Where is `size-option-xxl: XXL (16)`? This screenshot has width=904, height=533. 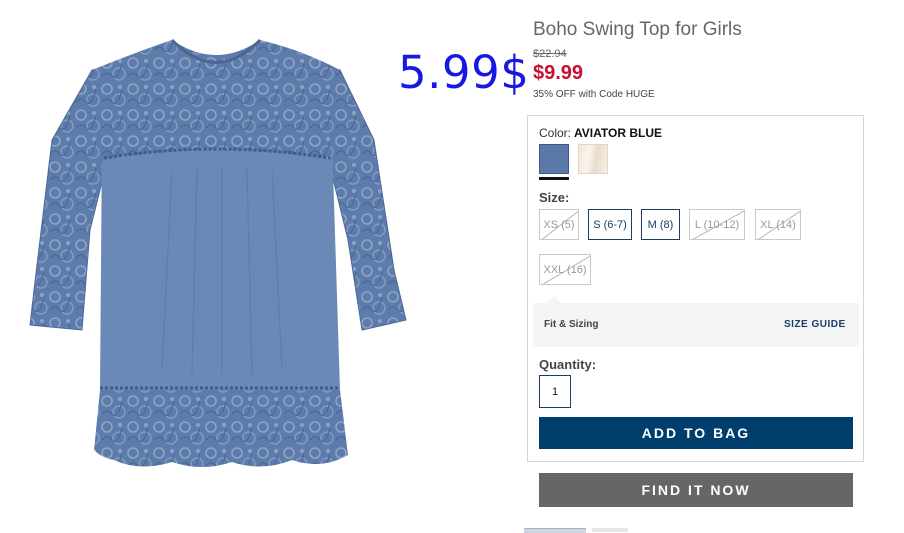
size-option-xxl: XXL (16) is located at coordinates (565, 269).